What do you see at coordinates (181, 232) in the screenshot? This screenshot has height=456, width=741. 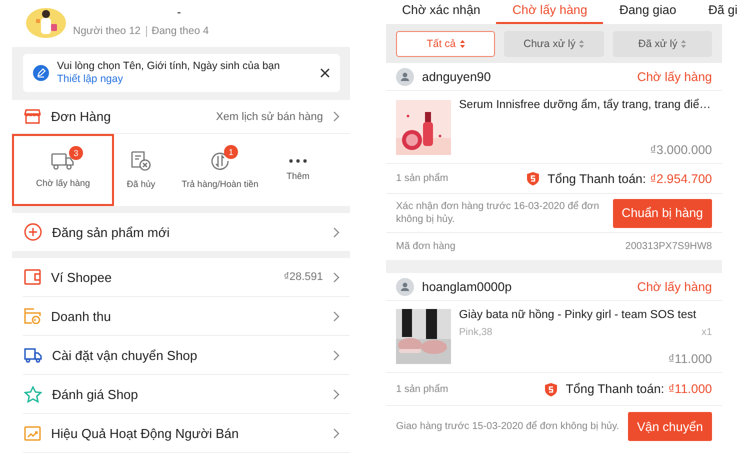 I see `add-product-item: Đăng sản phẩm mới` at bounding box center [181, 232].